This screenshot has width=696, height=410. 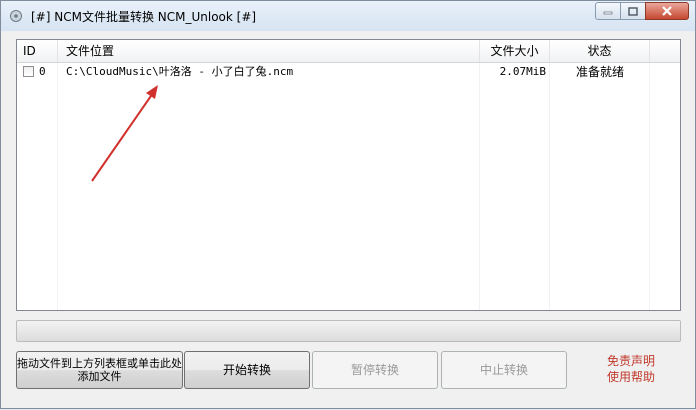 What do you see at coordinates (99, 370) in the screenshot?
I see `add-files-button: 拖动文件到上方列表框或单击此处添加文件` at bounding box center [99, 370].